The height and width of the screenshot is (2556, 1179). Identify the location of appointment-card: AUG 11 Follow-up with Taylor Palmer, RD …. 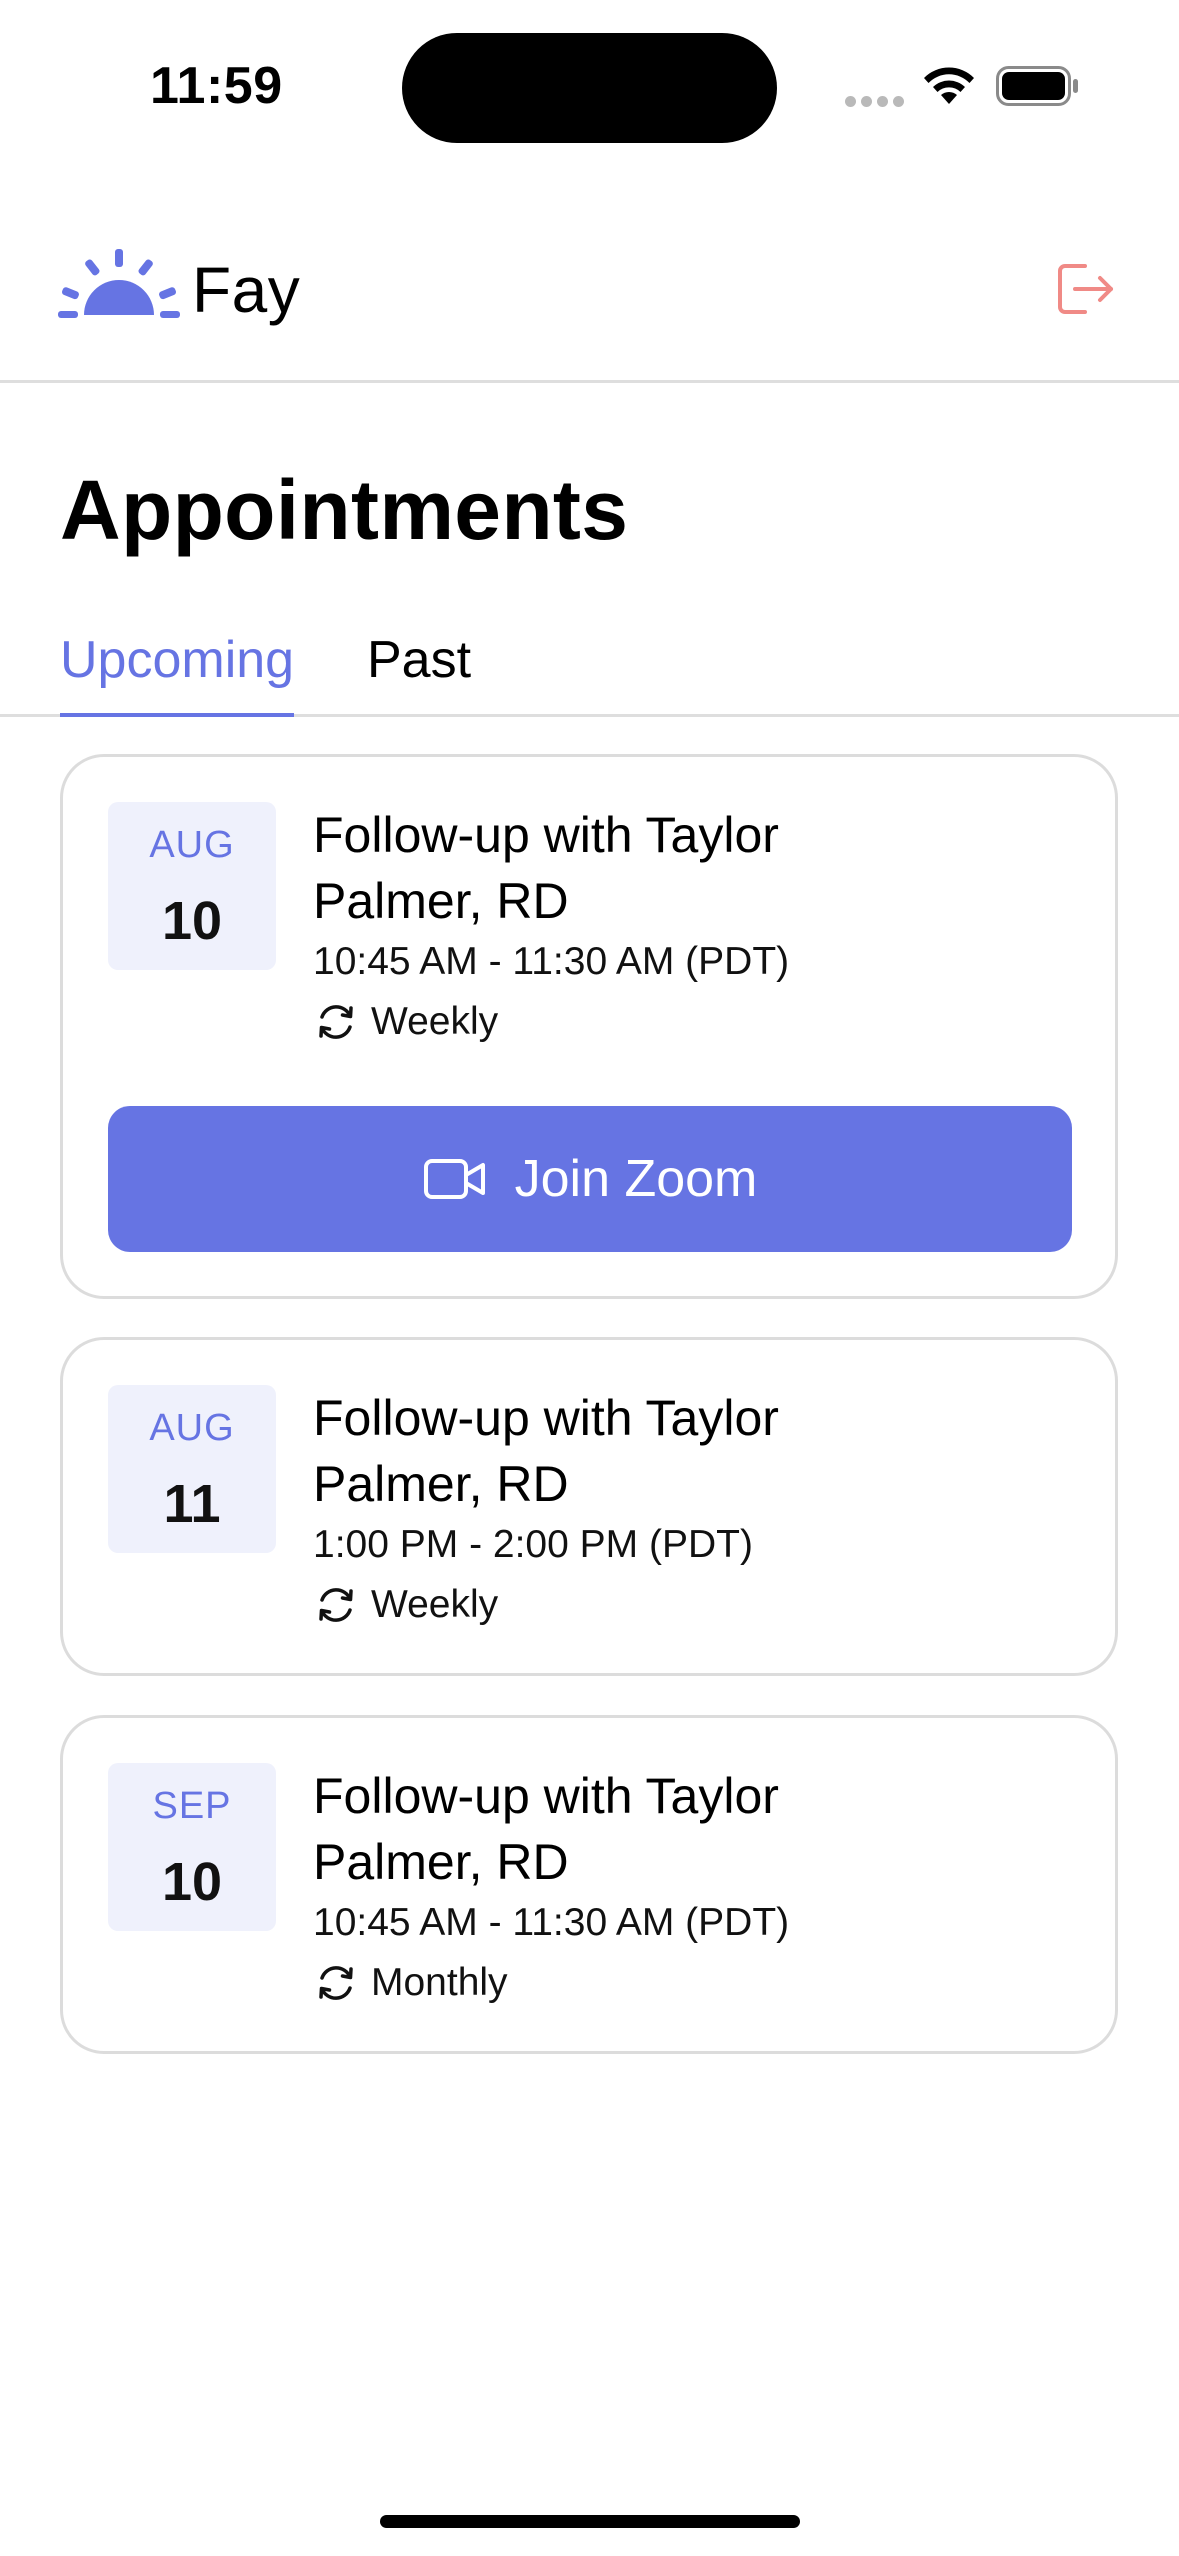
(589, 1506).